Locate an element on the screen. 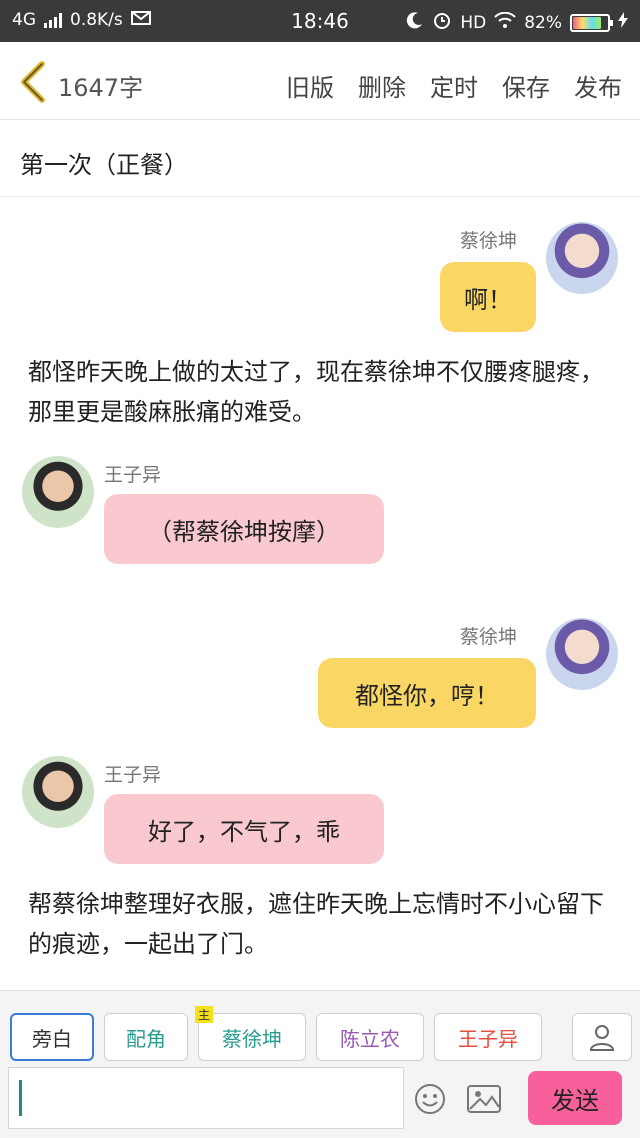 This screenshot has width=640, height=1138. message-input is located at coordinates (206, 1098).